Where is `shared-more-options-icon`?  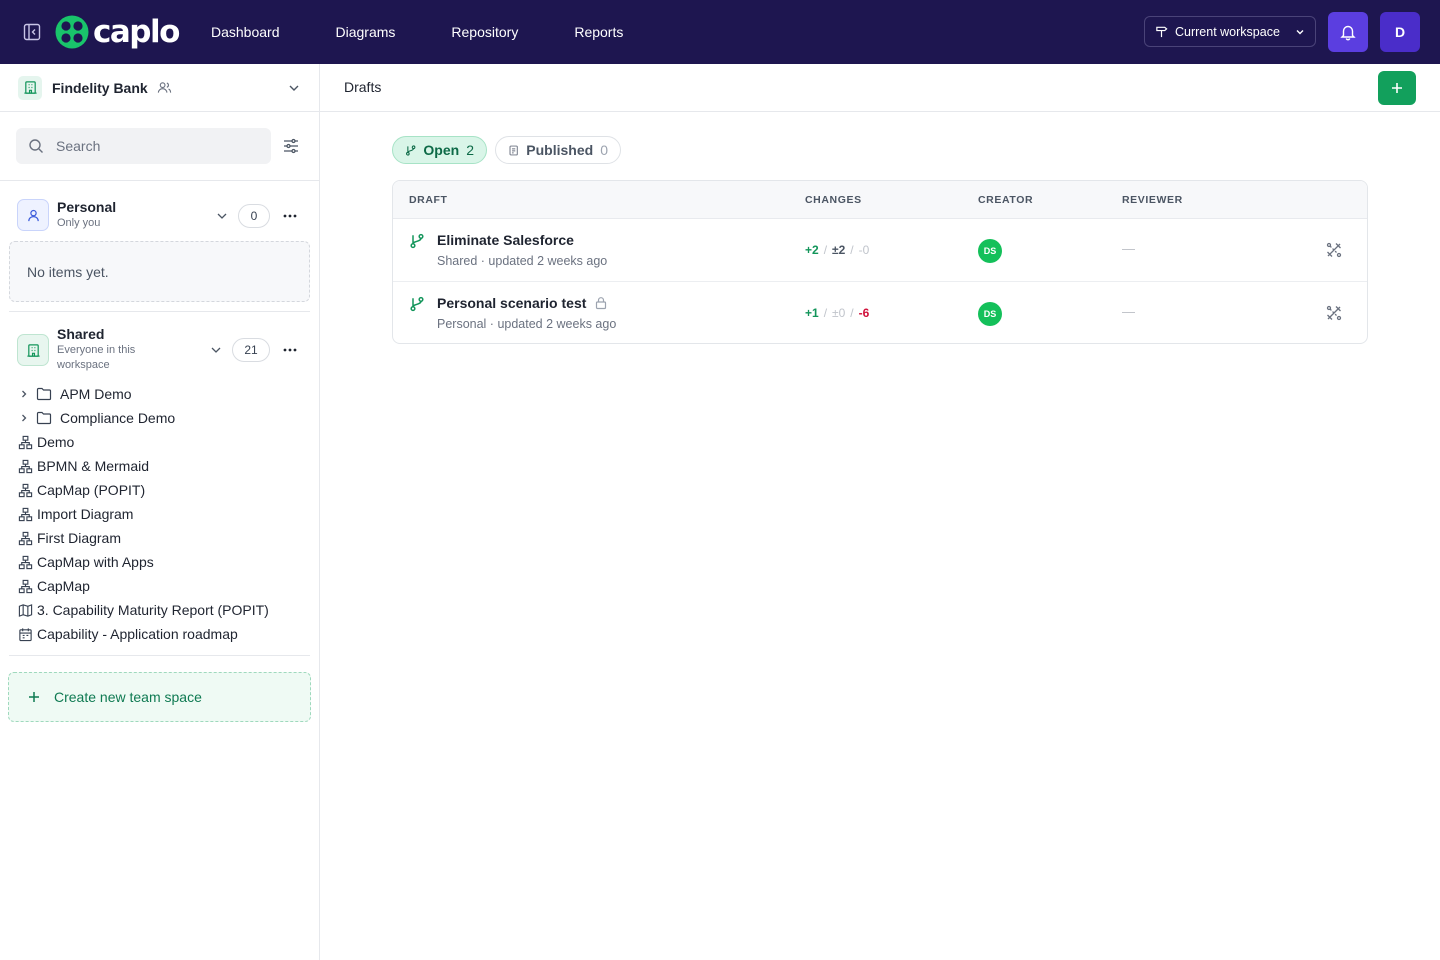
shared-more-options-icon is located at coordinates (290, 350).